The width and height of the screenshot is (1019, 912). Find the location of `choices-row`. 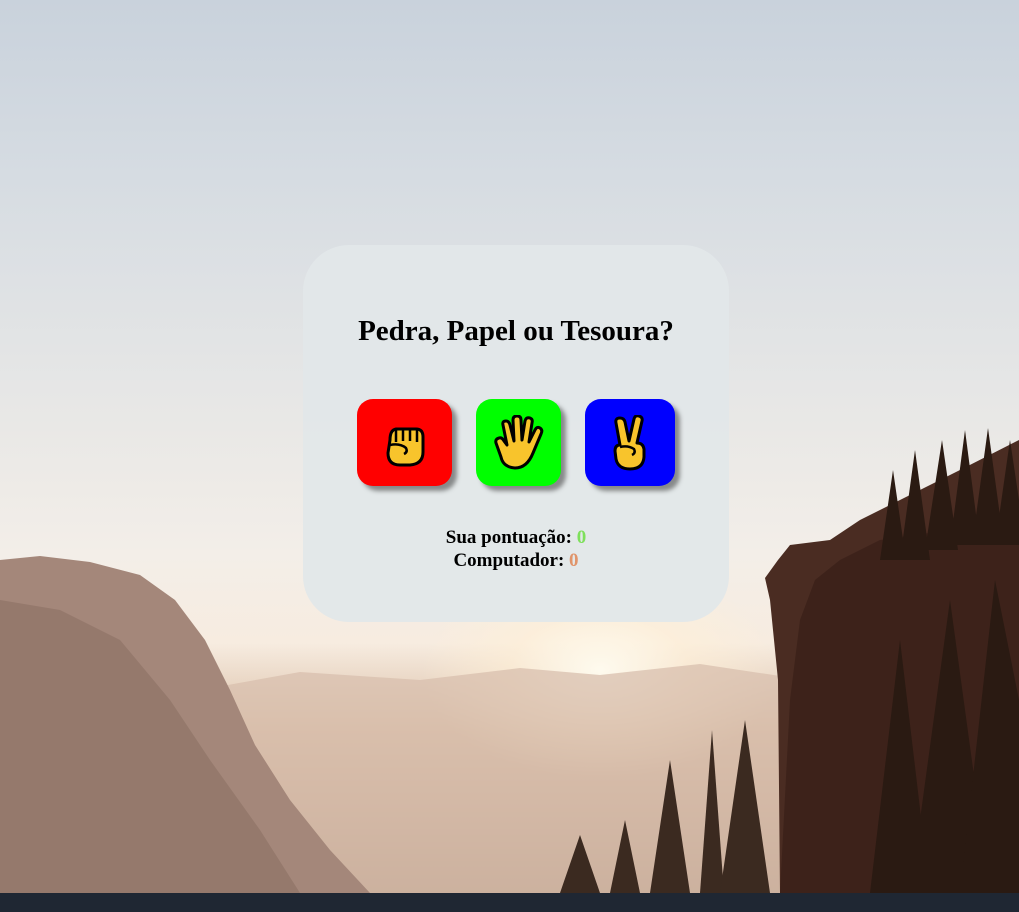

choices-row is located at coordinates (516, 444).